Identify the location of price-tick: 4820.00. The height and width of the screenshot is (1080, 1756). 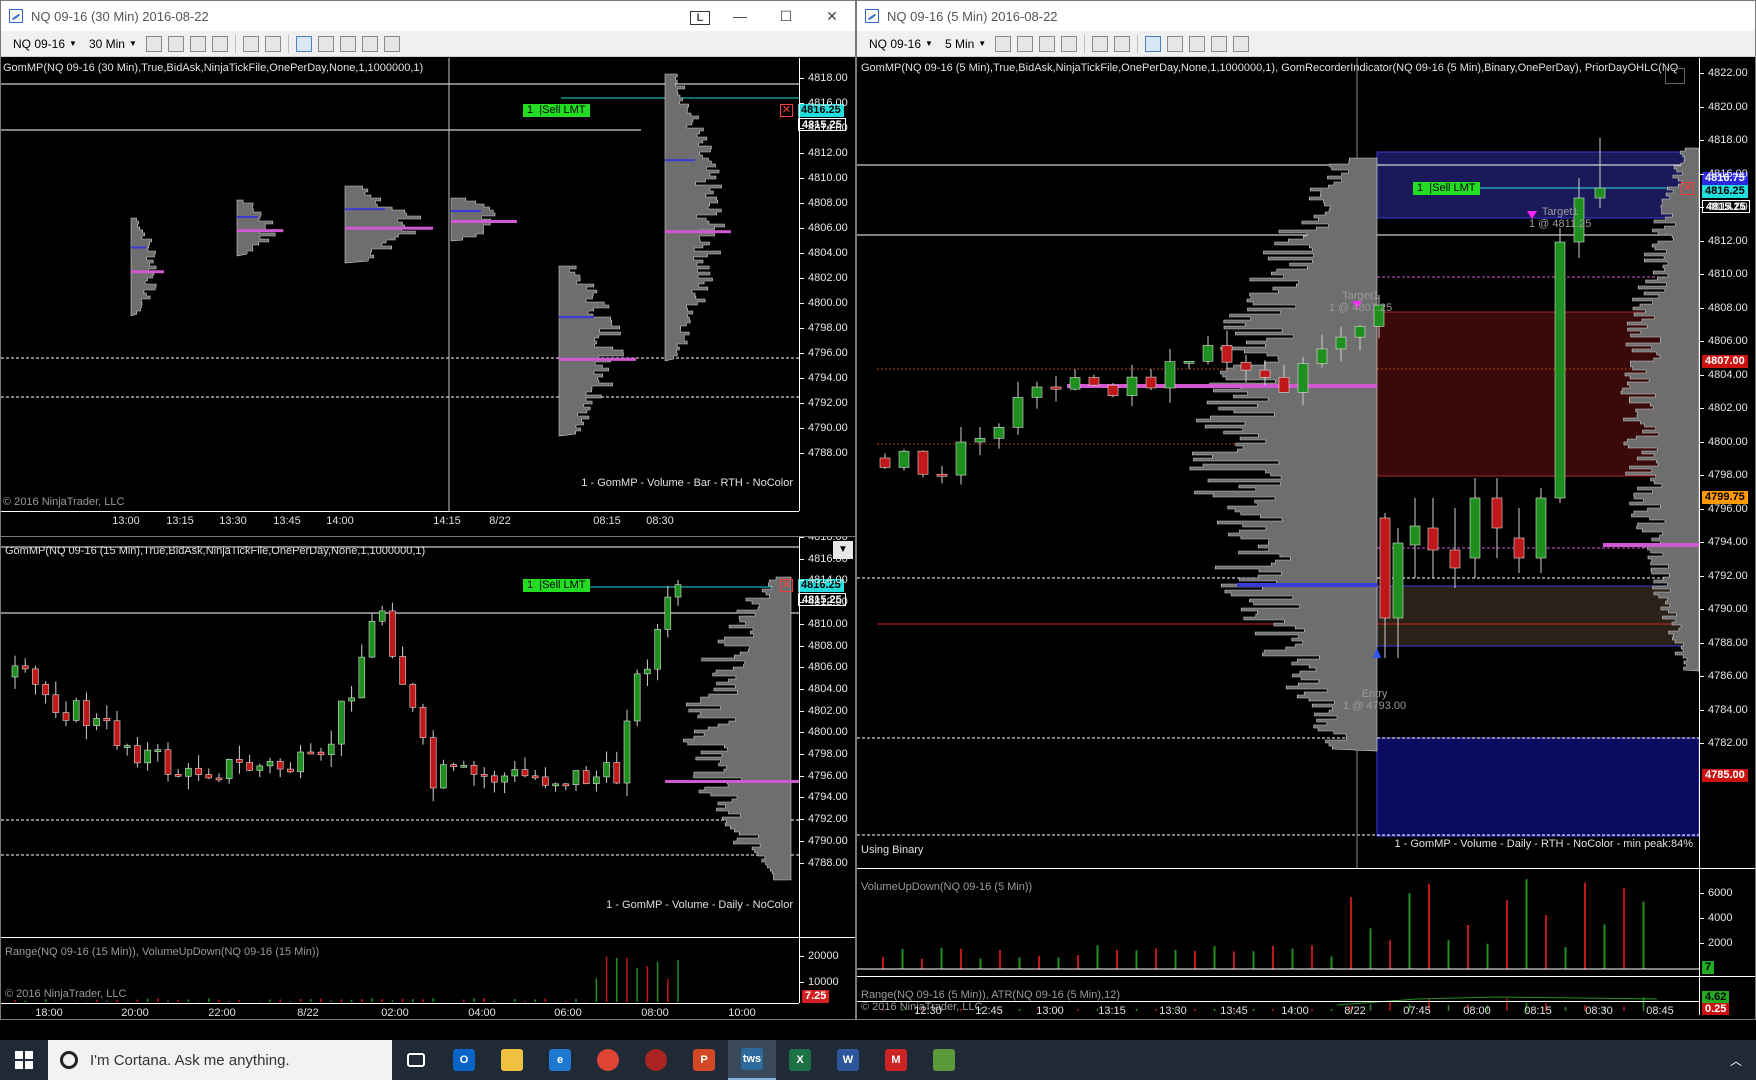
(1727, 107).